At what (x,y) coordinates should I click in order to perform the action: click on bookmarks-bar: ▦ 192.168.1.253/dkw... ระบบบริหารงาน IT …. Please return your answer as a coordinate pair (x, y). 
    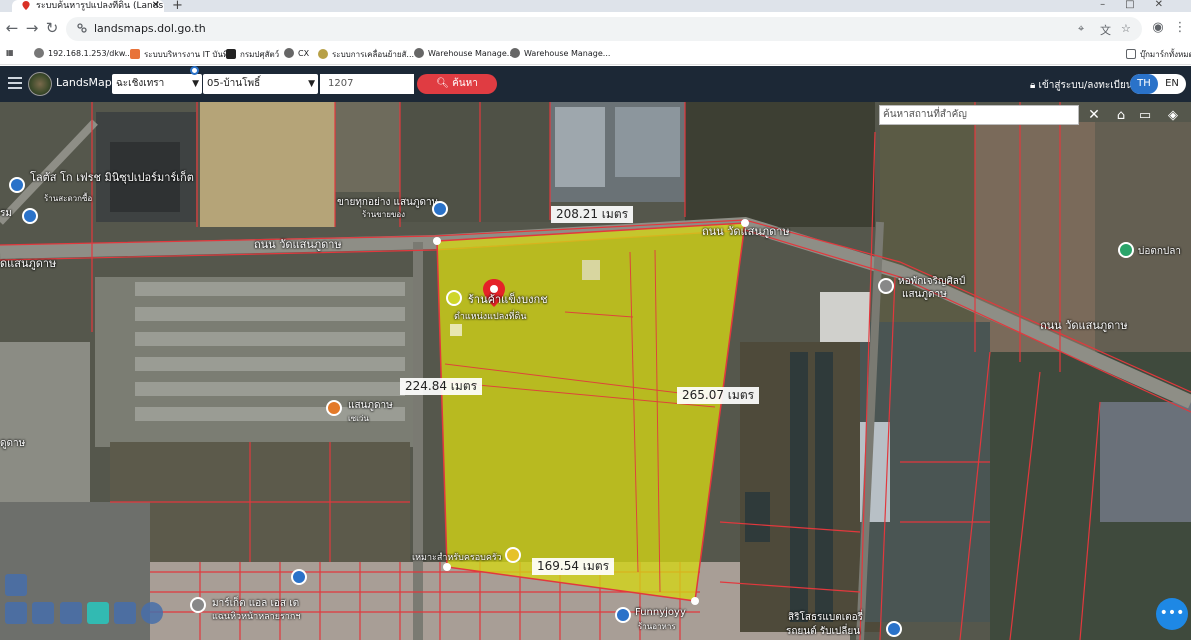
    Looking at the image, I should click on (595, 54).